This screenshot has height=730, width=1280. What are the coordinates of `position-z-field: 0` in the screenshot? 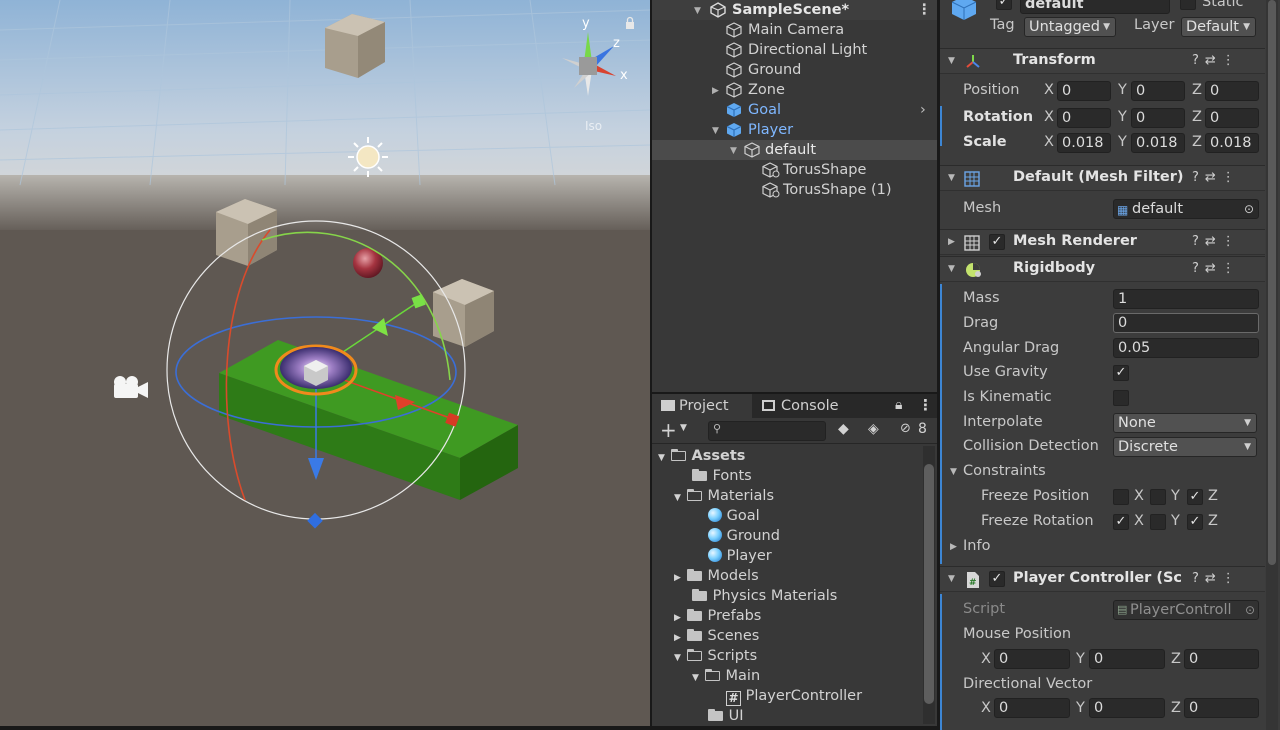 It's located at (1232, 91).